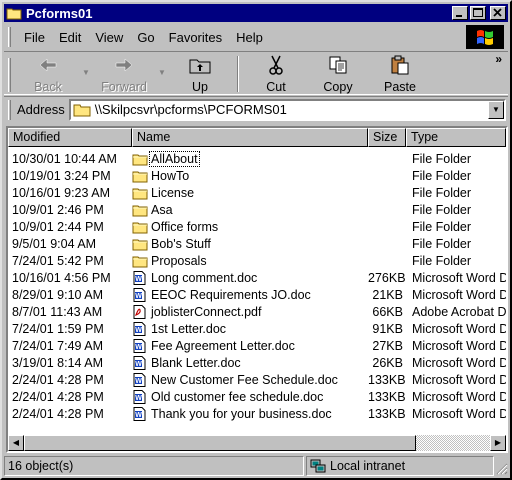 The image size is (512, 480). I want to click on file-name-cell: Proposals, so click(249, 261).